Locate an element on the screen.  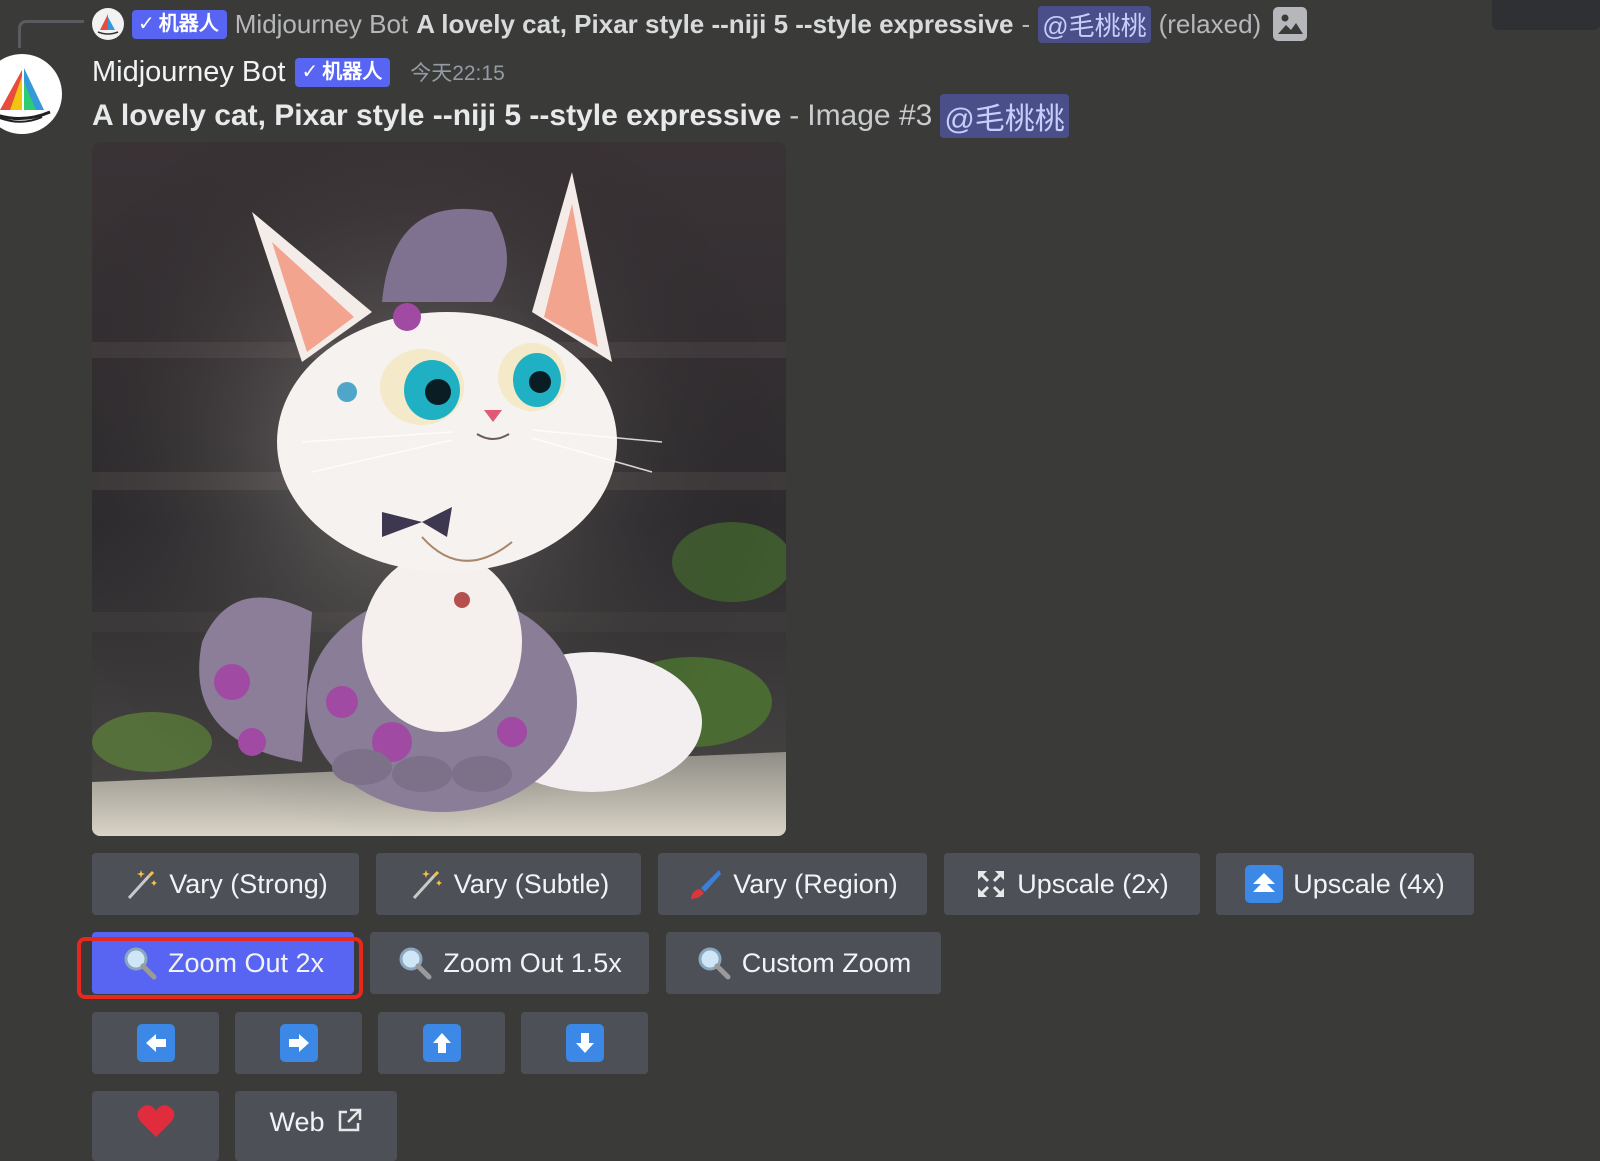
upscale-4x-button: Upscale (4x) is located at coordinates (1345, 884).